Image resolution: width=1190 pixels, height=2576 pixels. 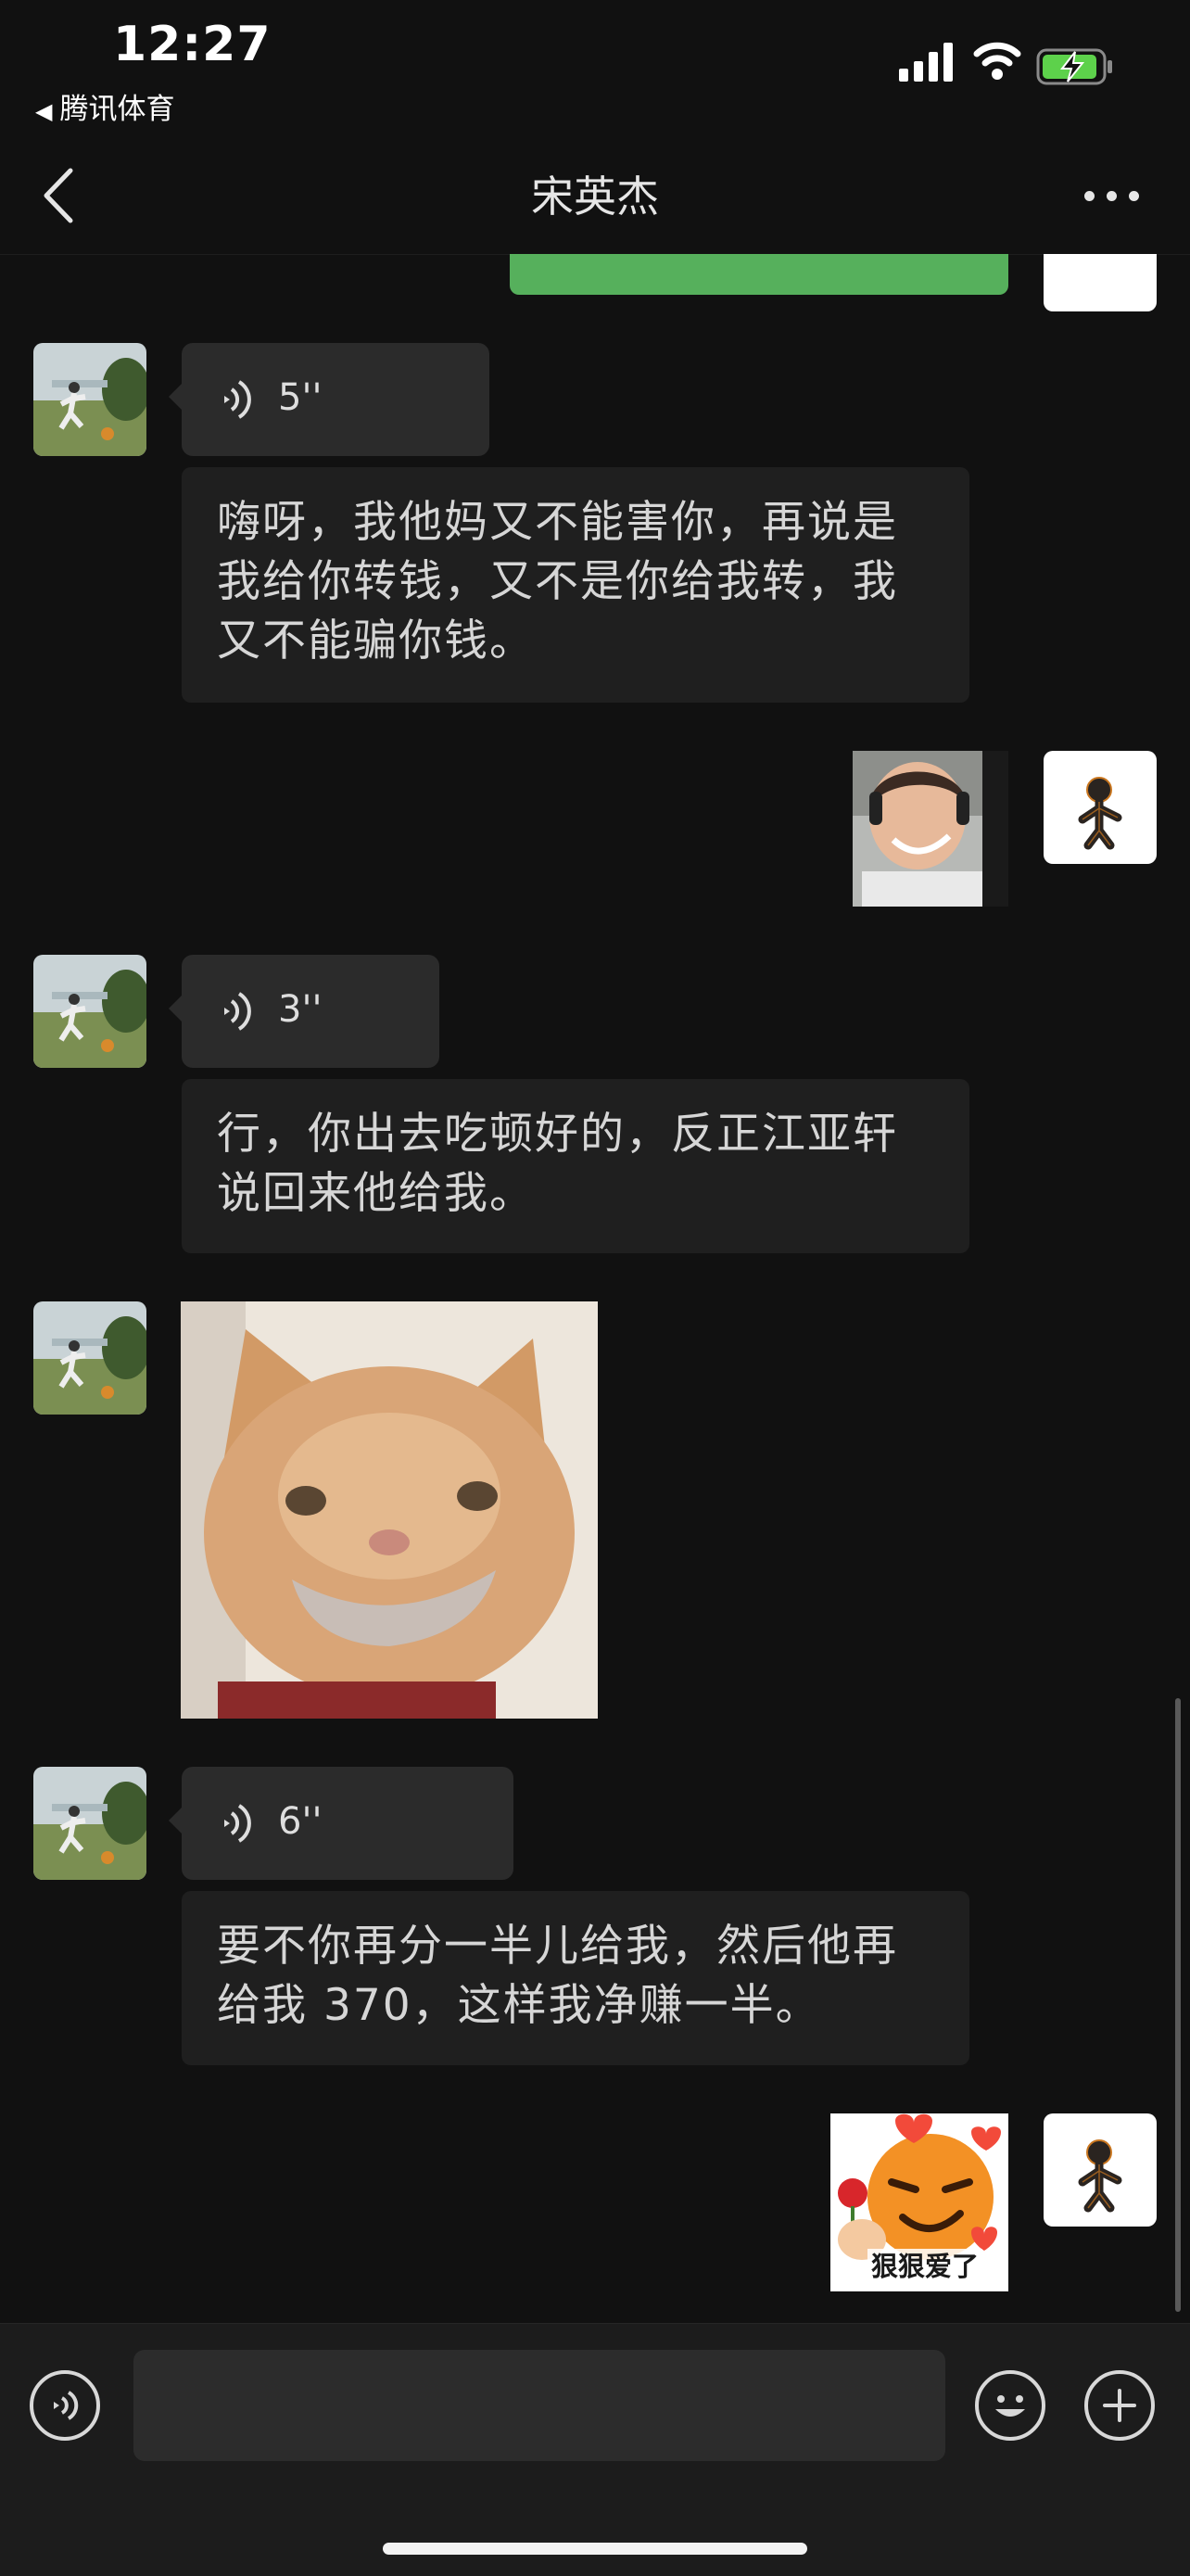 I want to click on home-indicator, so click(x=595, y=2549).